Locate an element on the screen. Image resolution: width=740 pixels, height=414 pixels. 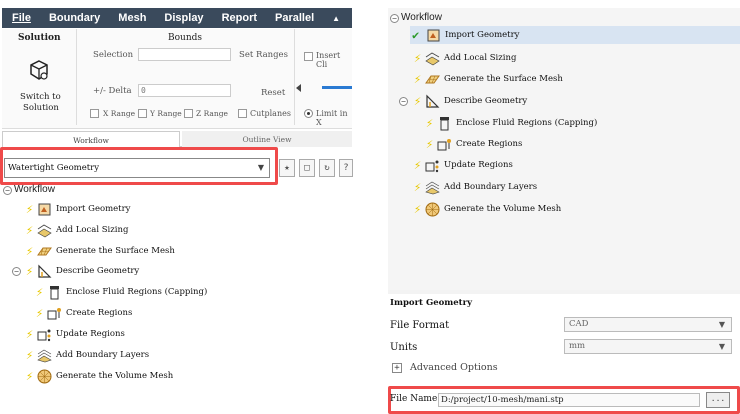
insert-clip-checkbox is located at coordinates (308, 56).